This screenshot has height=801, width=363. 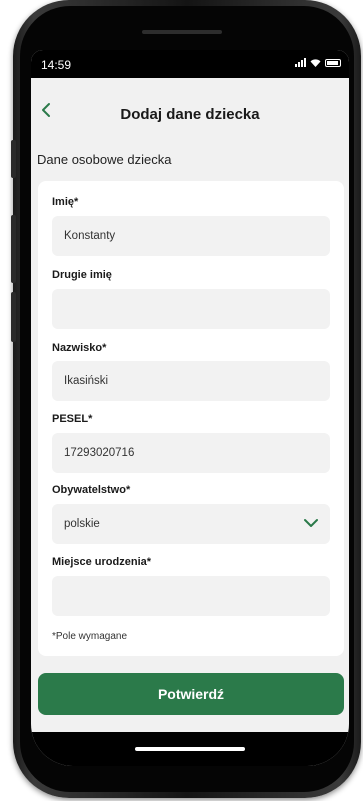 What do you see at coordinates (191, 381) in the screenshot?
I see `last-name-field: Ikasiński` at bounding box center [191, 381].